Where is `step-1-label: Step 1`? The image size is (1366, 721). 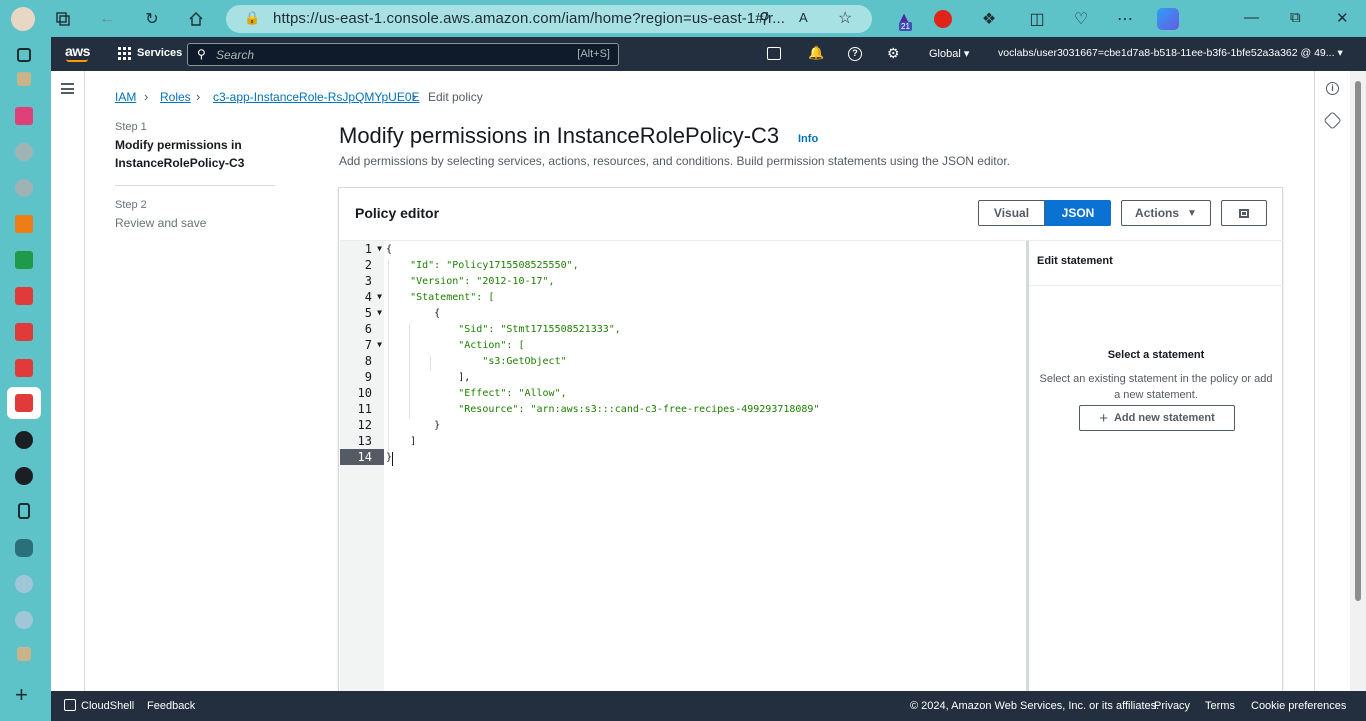 step-1-label: Step 1 is located at coordinates (131, 127).